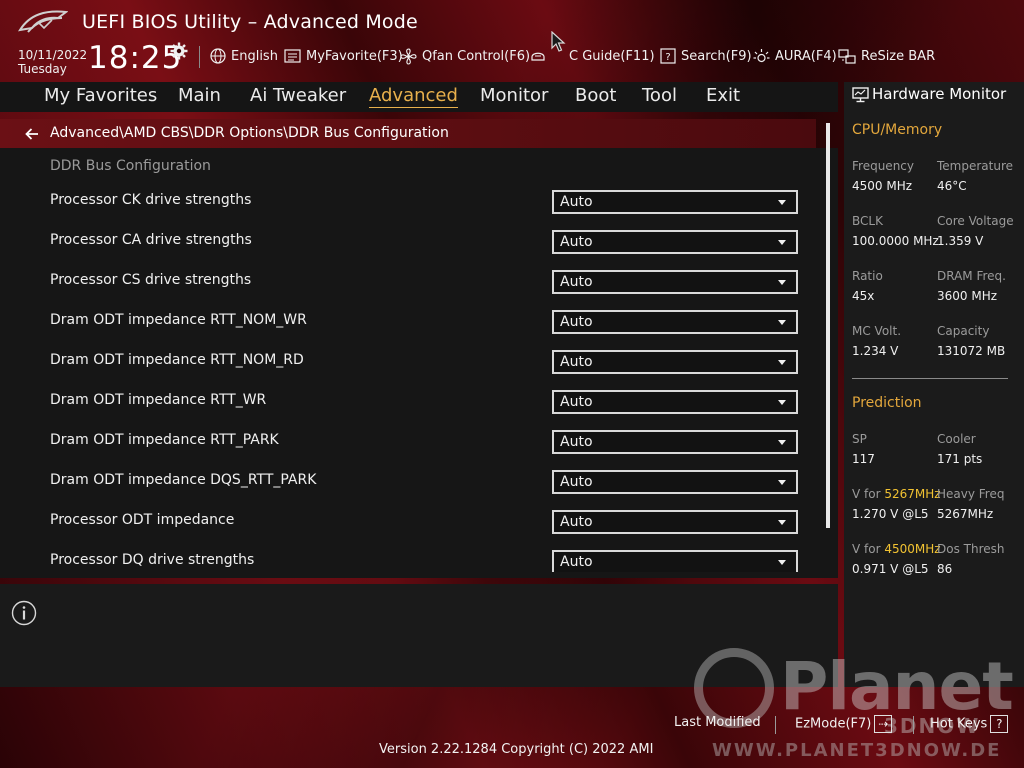  I want to click on tab-boot: Boot, so click(595, 95).